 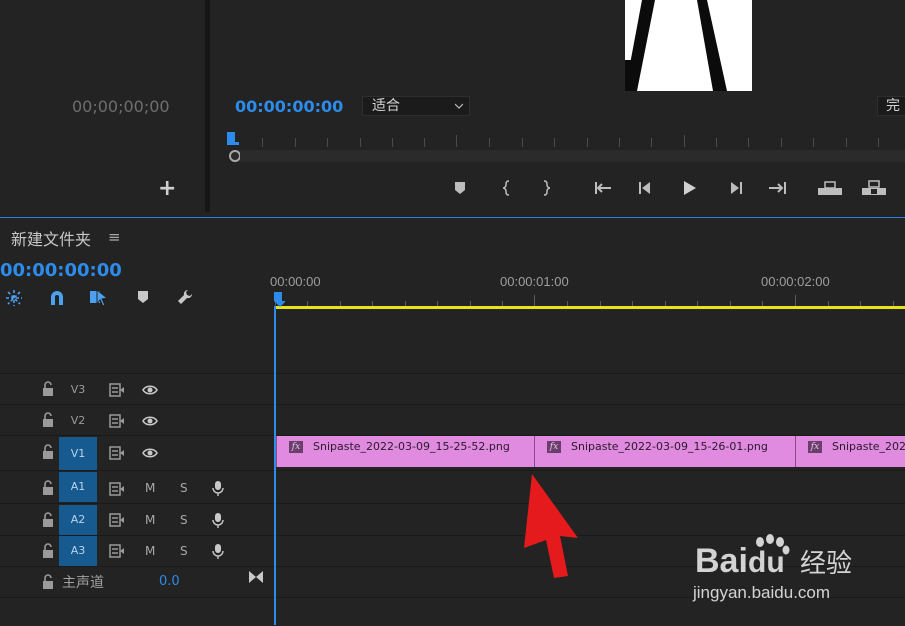 What do you see at coordinates (78, 551) in the screenshot?
I see `track-a3-label: A3` at bounding box center [78, 551].